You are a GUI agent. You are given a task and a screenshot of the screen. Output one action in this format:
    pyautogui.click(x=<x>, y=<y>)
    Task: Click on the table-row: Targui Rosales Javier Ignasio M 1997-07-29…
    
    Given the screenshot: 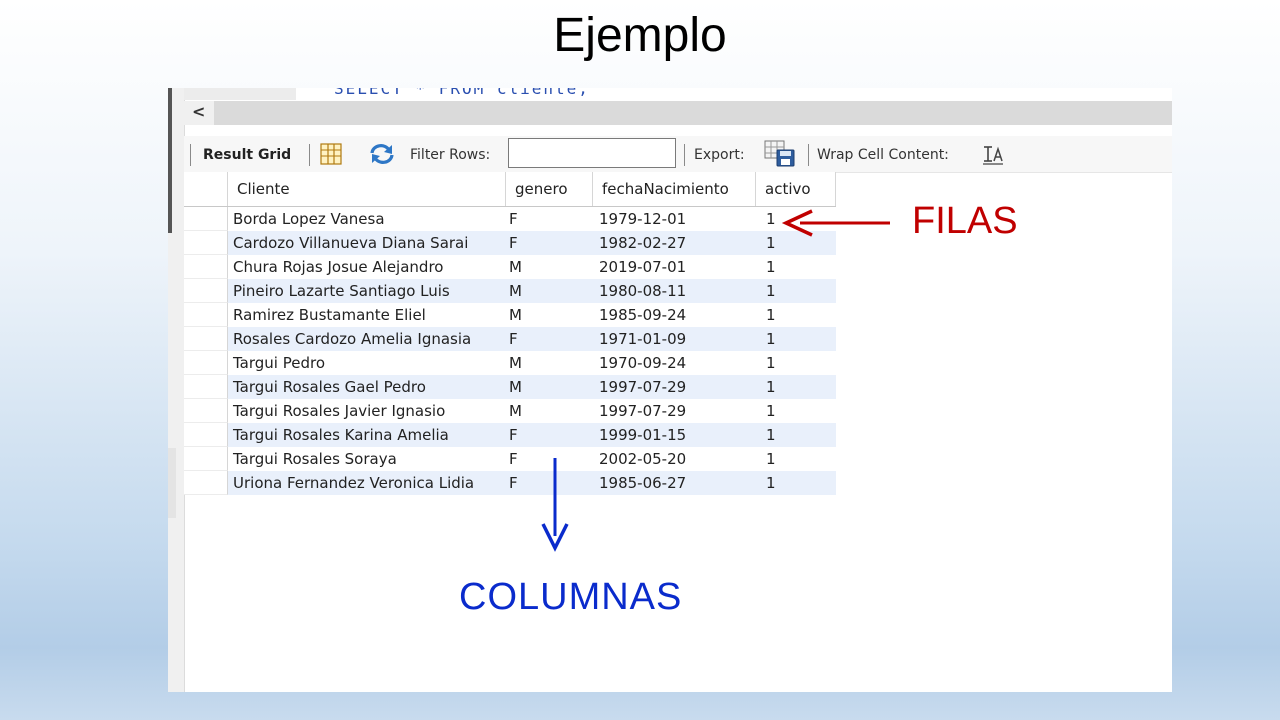 What is the action you would take?
    pyautogui.click(x=510, y=411)
    